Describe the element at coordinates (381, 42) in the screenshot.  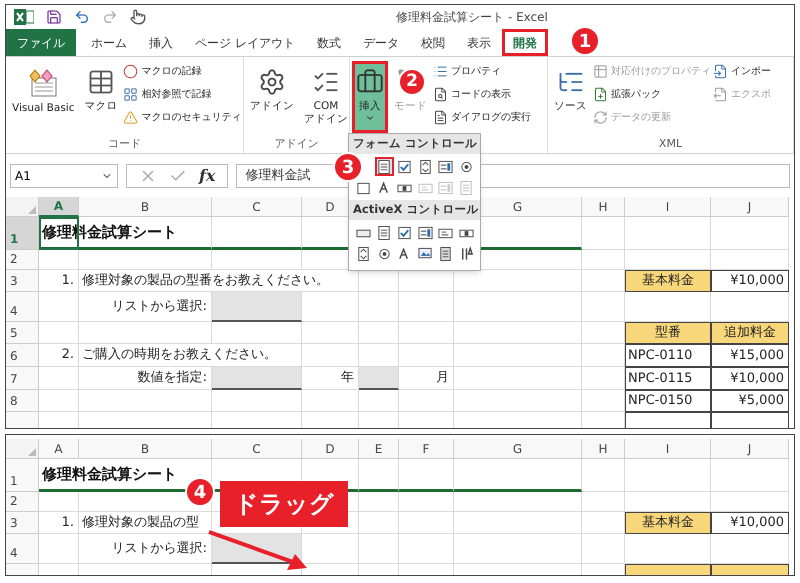
I see `ribbon-tab: データ` at that location.